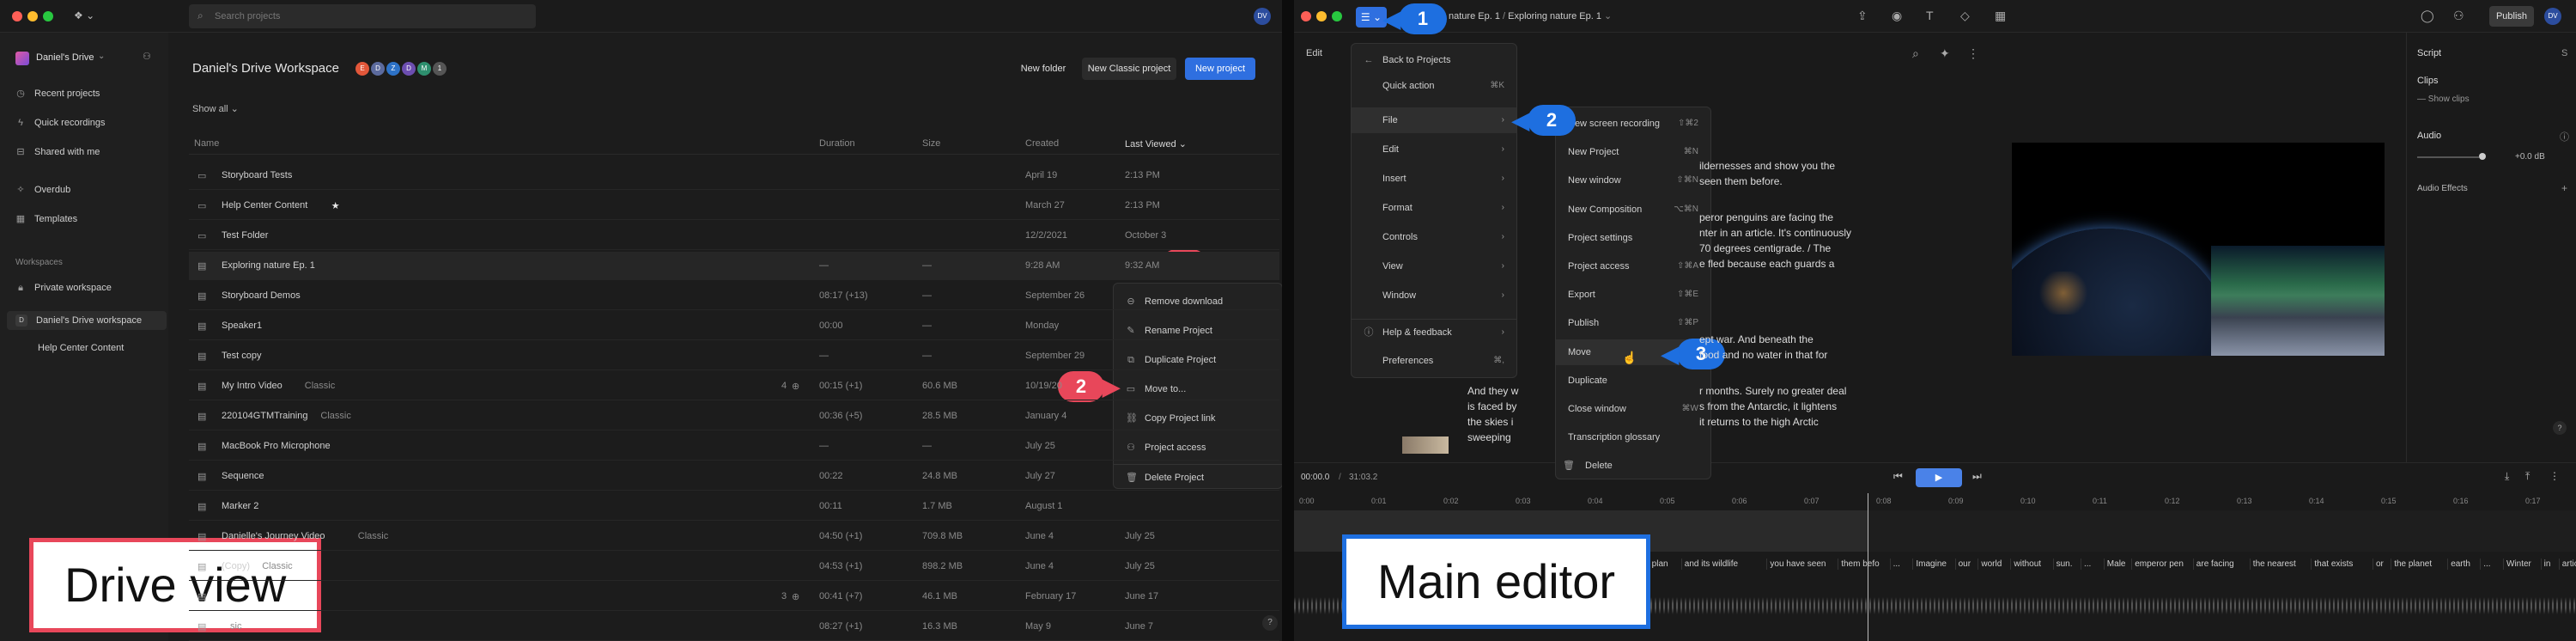 This screenshot has width=2576, height=641. Describe the element at coordinates (1765, 248) in the screenshot. I see `script-line: 70 degrees centigrade. / The` at that location.